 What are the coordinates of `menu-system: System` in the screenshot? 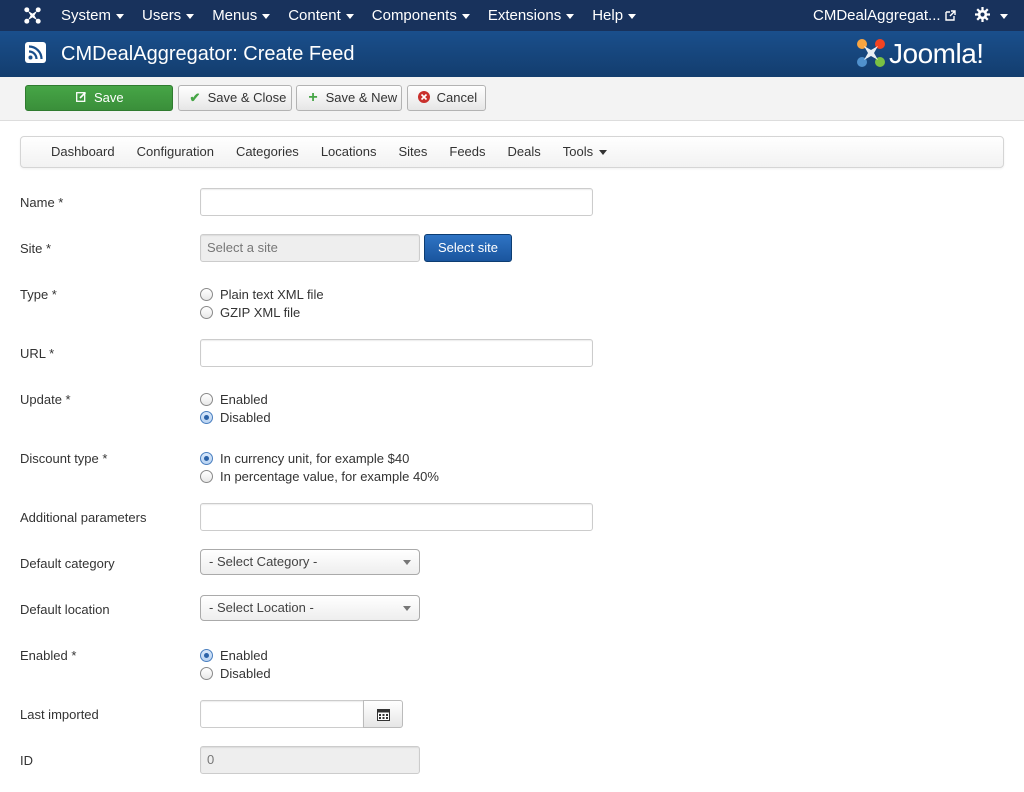 It's located at (93, 15).